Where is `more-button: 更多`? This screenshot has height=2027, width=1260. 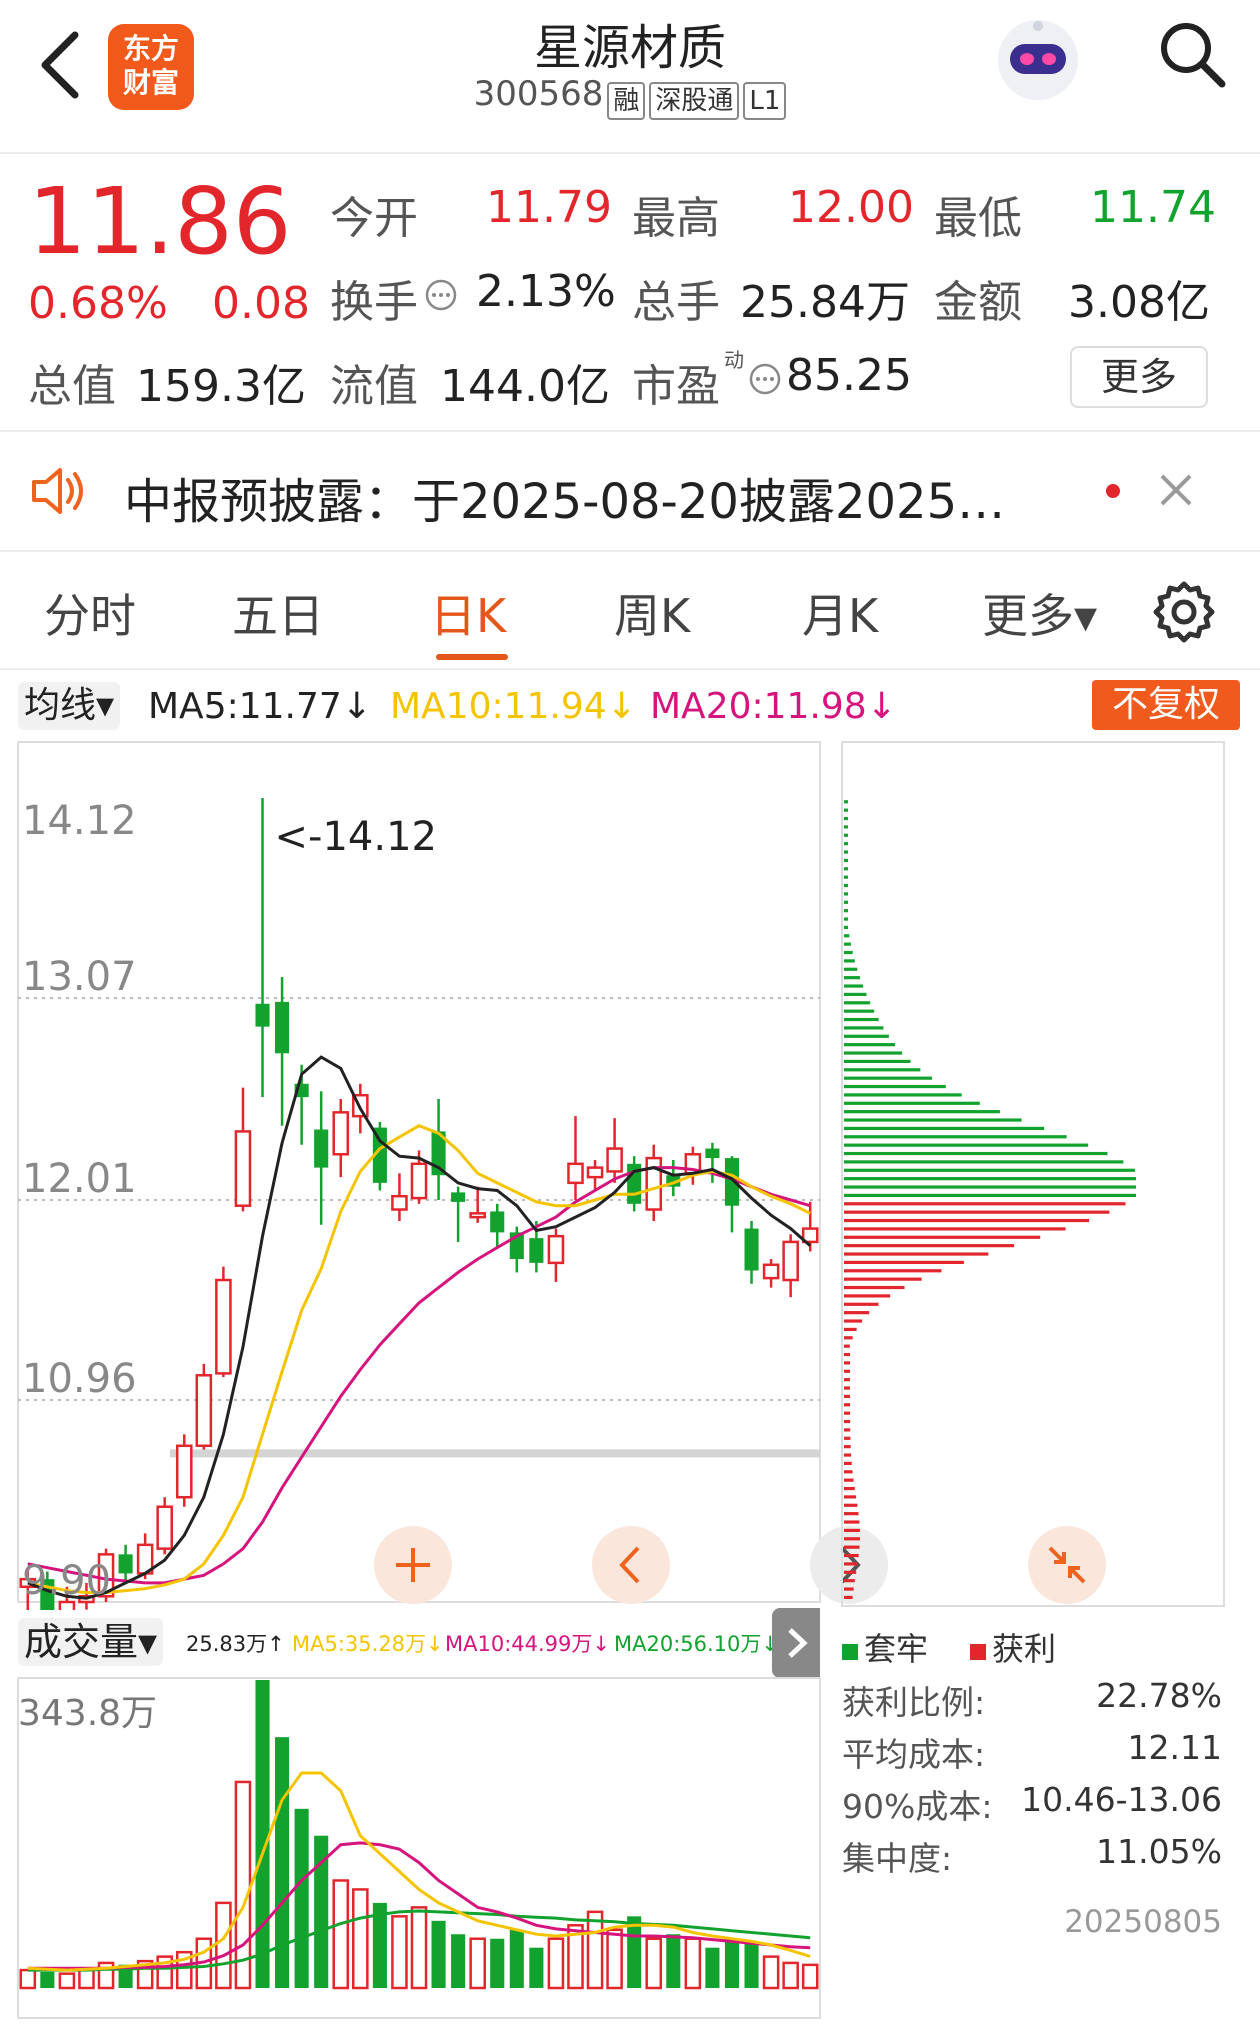 more-button: 更多 is located at coordinates (1139, 377).